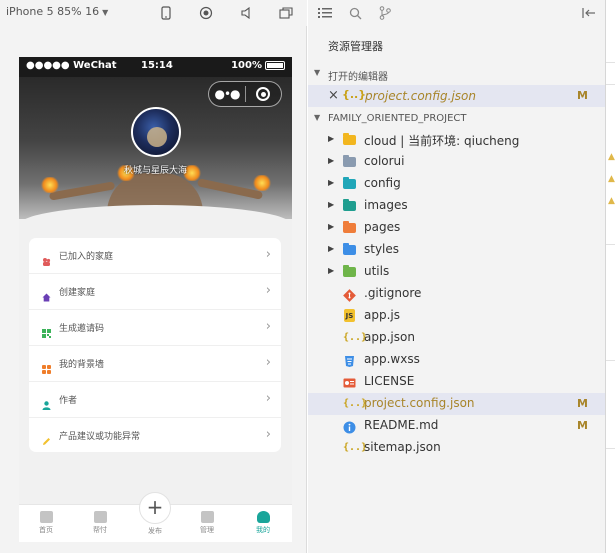 Image resolution: width=615 pixels, height=553 pixels. What do you see at coordinates (333, 95) in the screenshot?
I see `close-icon: ×` at bounding box center [333, 95].